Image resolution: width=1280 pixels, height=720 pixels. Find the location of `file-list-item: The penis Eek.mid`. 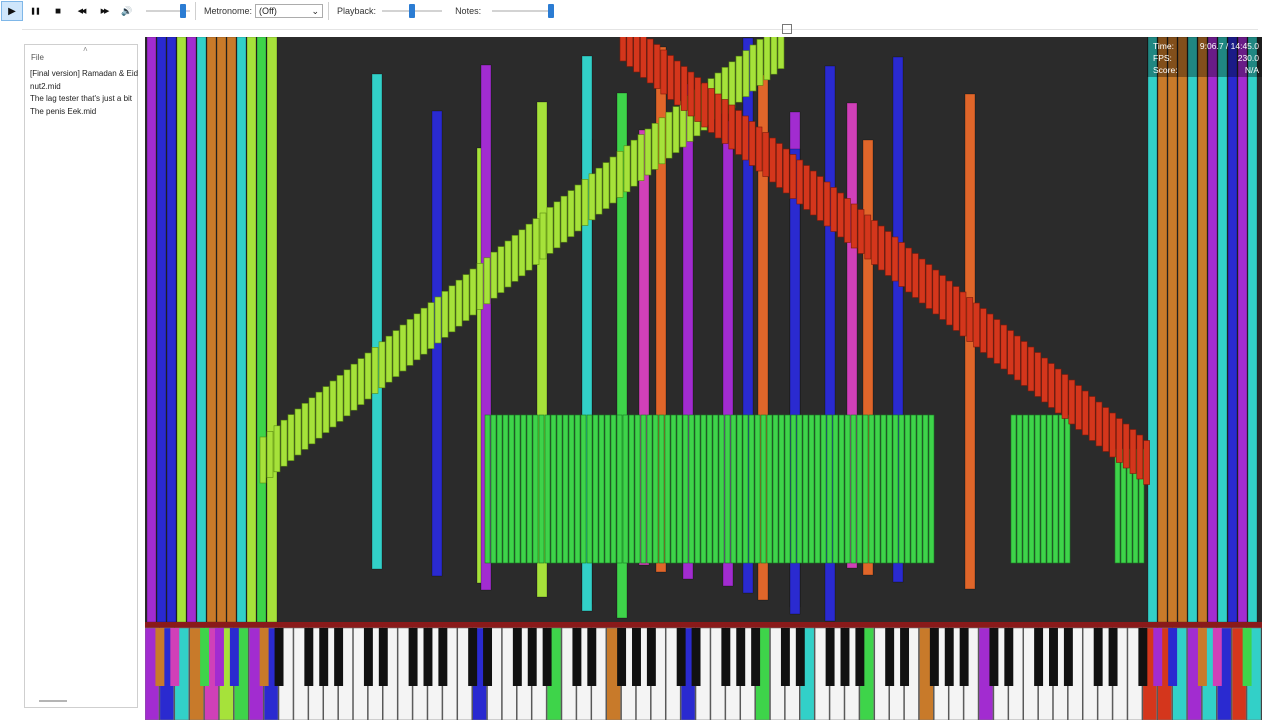

file-list-item: The penis Eek.mid is located at coordinates (84, 112).